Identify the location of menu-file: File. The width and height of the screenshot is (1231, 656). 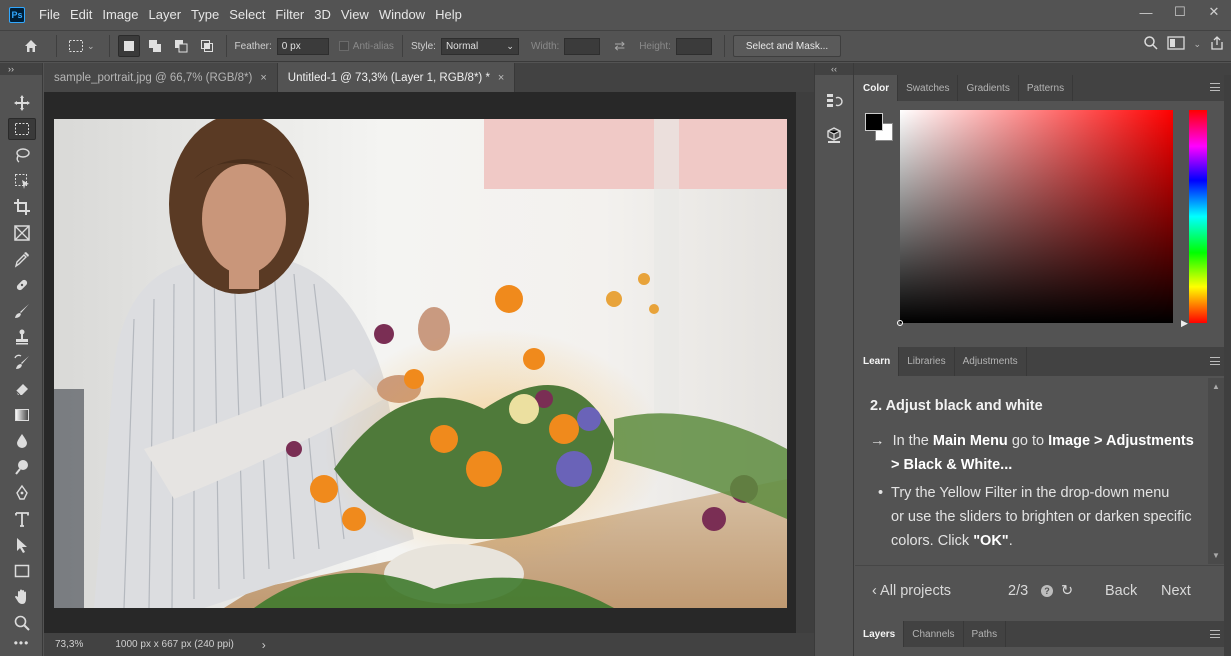
(49, 14).